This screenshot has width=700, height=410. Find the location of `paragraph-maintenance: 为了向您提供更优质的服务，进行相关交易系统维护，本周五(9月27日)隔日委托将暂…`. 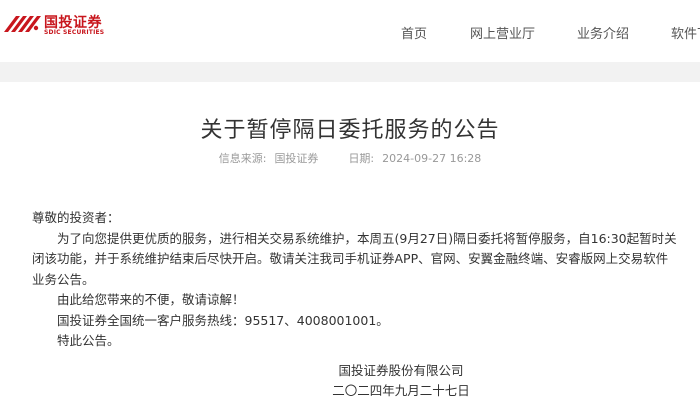

paragraph-maintenance: 为了向您提供更优质的服务，进行相关交易系统维护，本周五(9月27日)隔日委托将暂… is located at coordinates (354, 258).